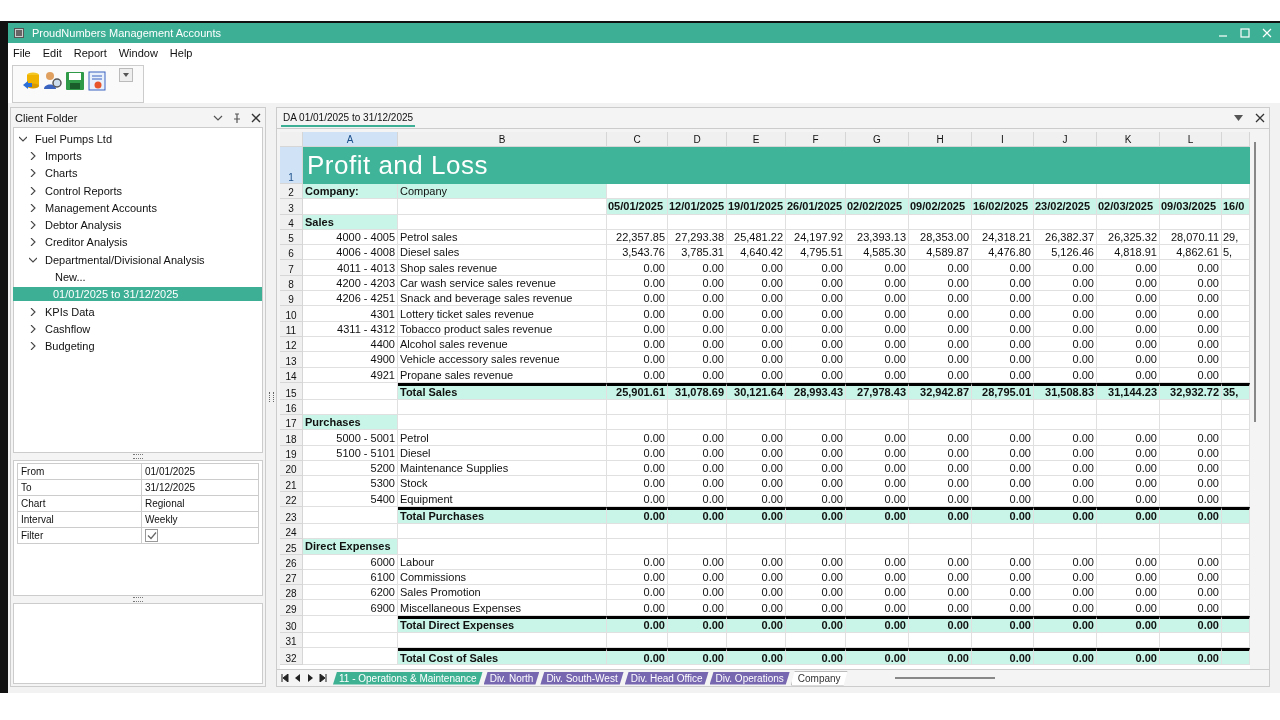 The height and width of the screenshot is (720, 1280). Describe the element at coordinates (68, 328) in the screenshot. I see `tree-item: Cashflow` at that location.